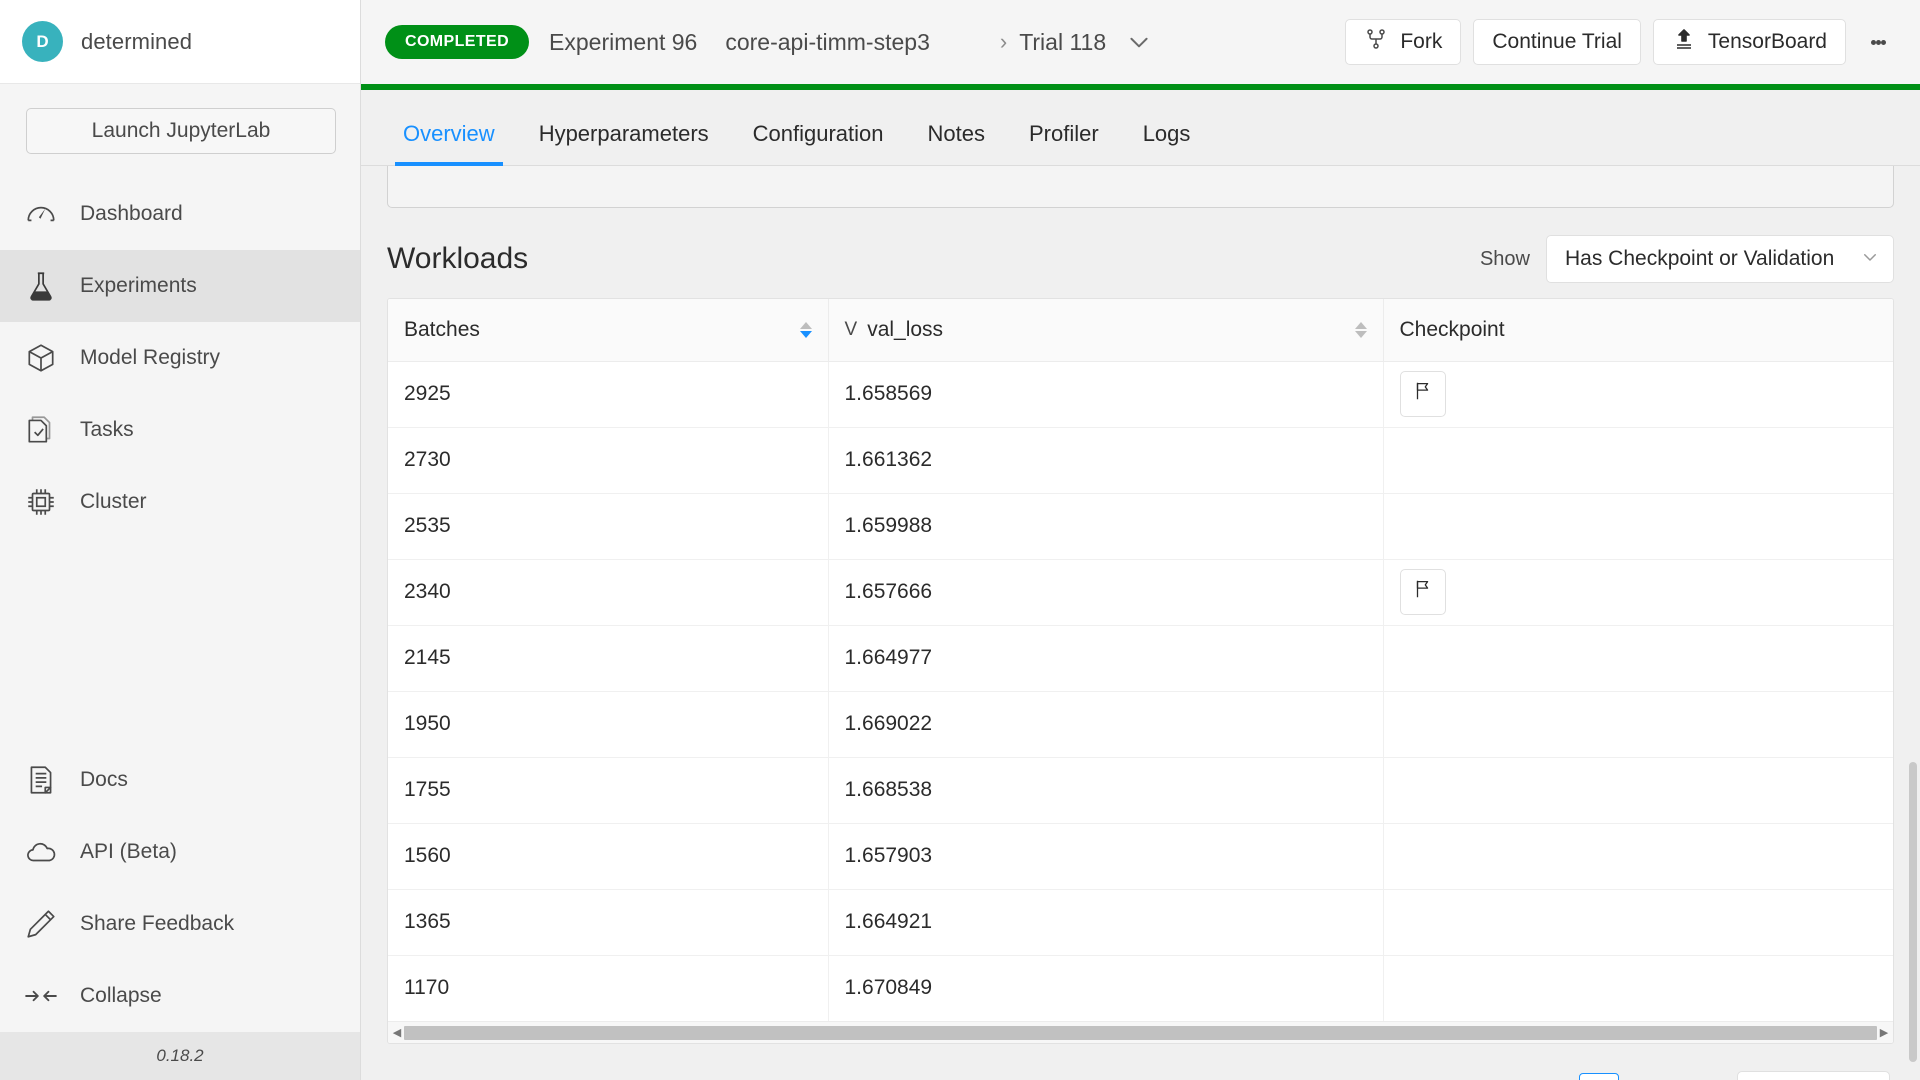  What do you see at coordinates (1064, 143) in the screenshot?
I see `tab-profiler: Profiler` at bounding box center [1064, 143].